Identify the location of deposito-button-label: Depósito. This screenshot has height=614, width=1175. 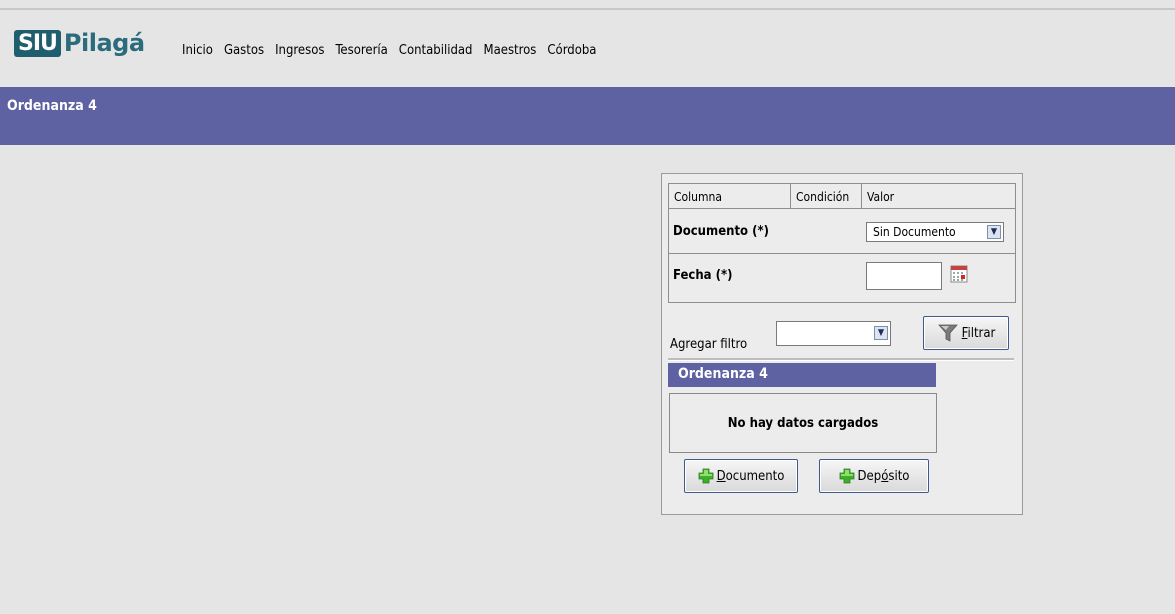
(884, 476).